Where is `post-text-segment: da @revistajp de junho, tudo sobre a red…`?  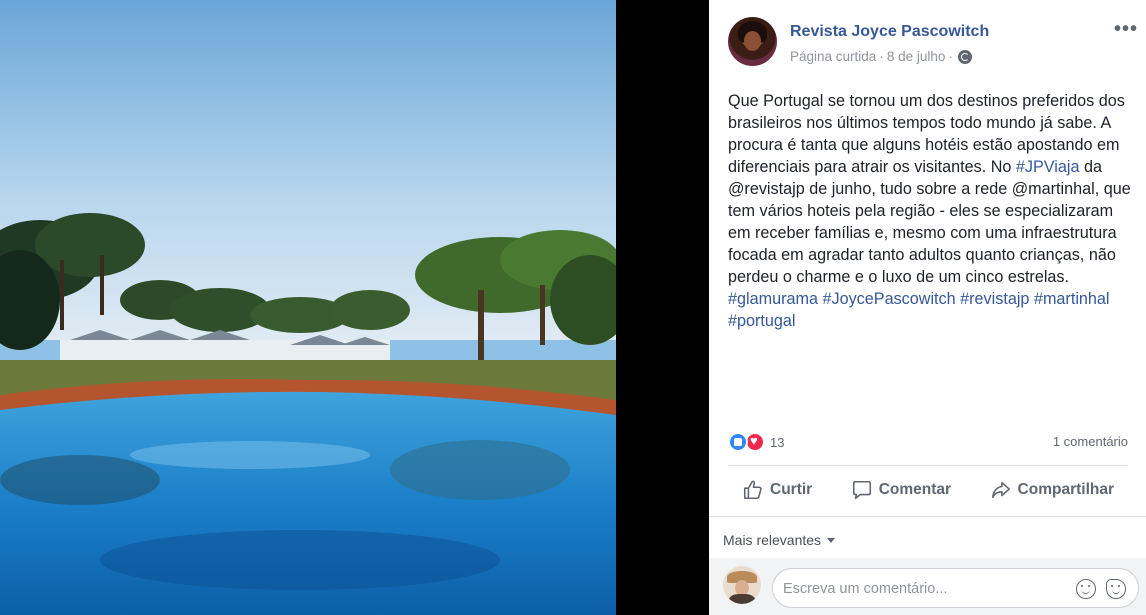
post-text-segment: da @revistajp de junho, tudo sobre a red… is located at coordinates (929, 222).